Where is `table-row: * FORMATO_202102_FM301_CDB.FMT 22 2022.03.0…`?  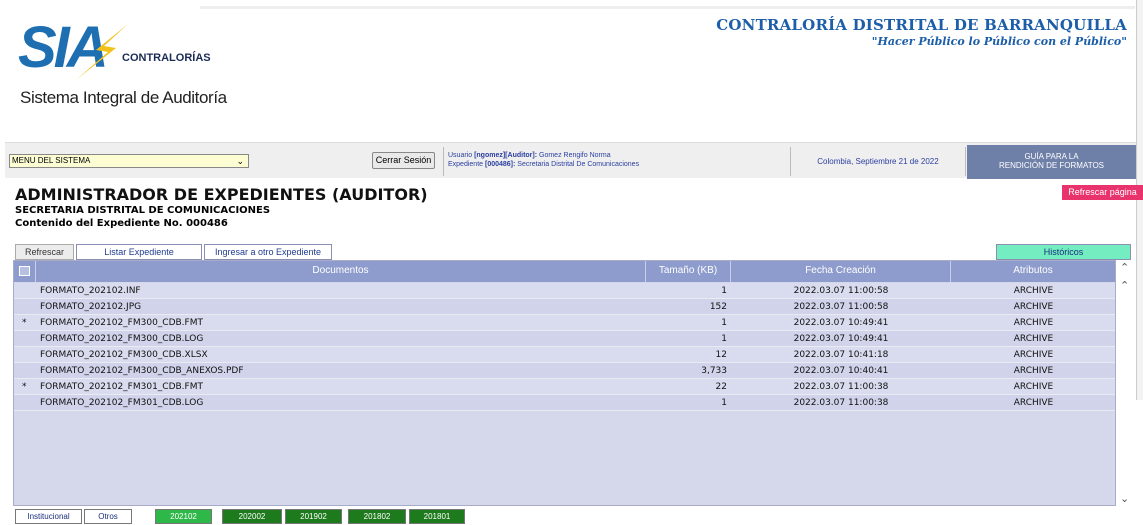
table-row: * FORMATO_202102_FM301_CDB.FMT 22 2022.03.0… is located at coordinates (564, 387).